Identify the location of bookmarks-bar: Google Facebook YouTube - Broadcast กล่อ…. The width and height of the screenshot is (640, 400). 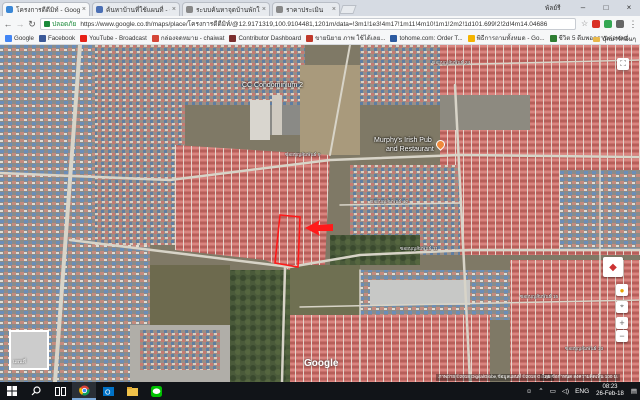
(320, 38).